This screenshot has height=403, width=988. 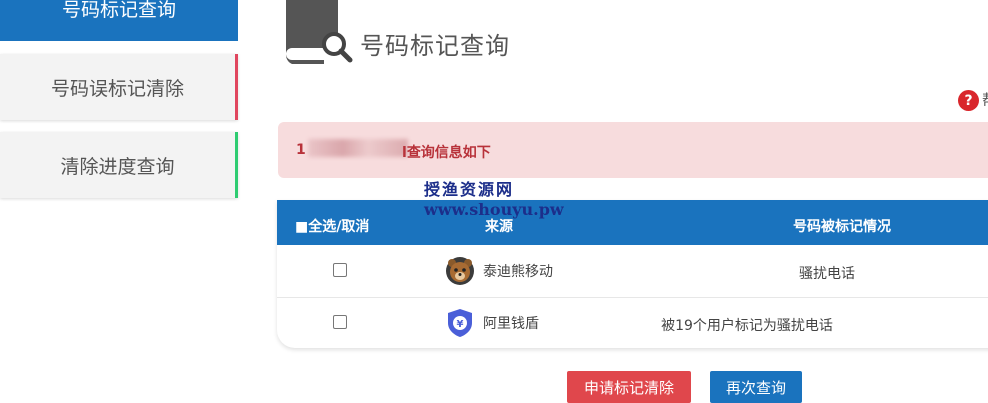 What do you see at coordinates (632, 322) in the screenshot?
I see `table-row: ¥ 阿里钱盾 被19个用户标记为骚扰电话` at bounding box center [632, 322].